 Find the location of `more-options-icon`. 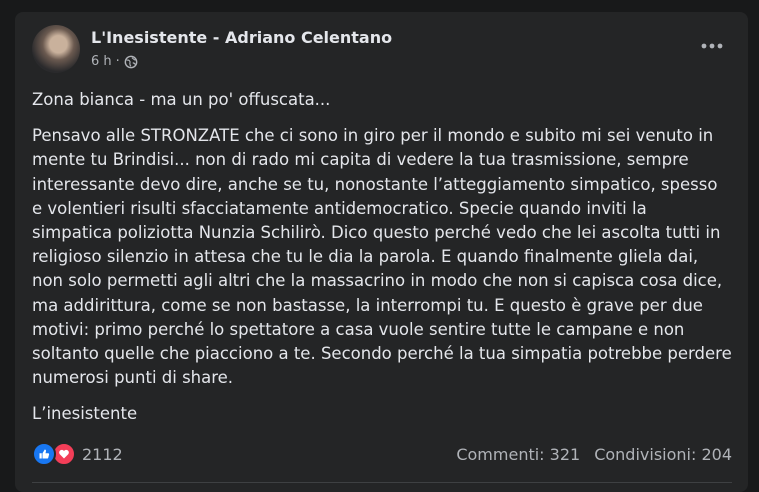

more-options-icon is located at coordinates (712, 46).